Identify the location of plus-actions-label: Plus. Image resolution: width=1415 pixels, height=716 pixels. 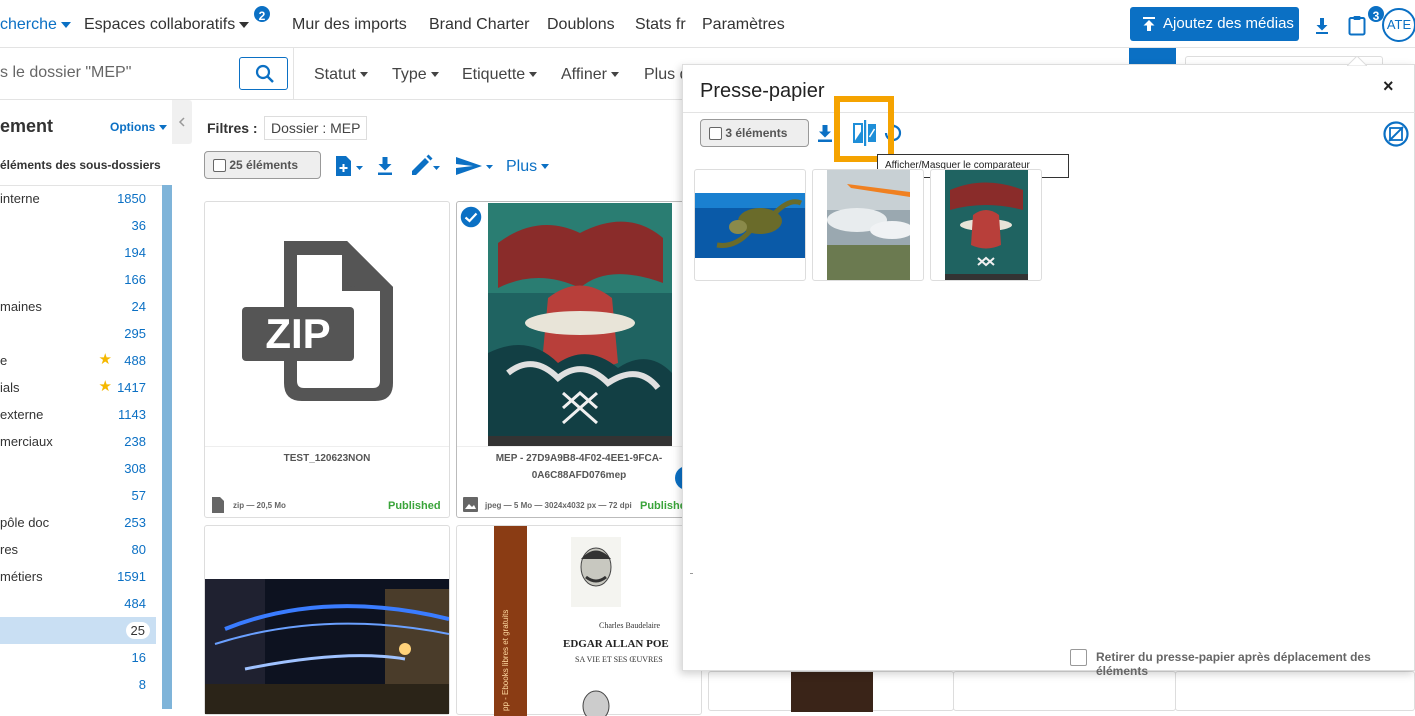
(522, 166).